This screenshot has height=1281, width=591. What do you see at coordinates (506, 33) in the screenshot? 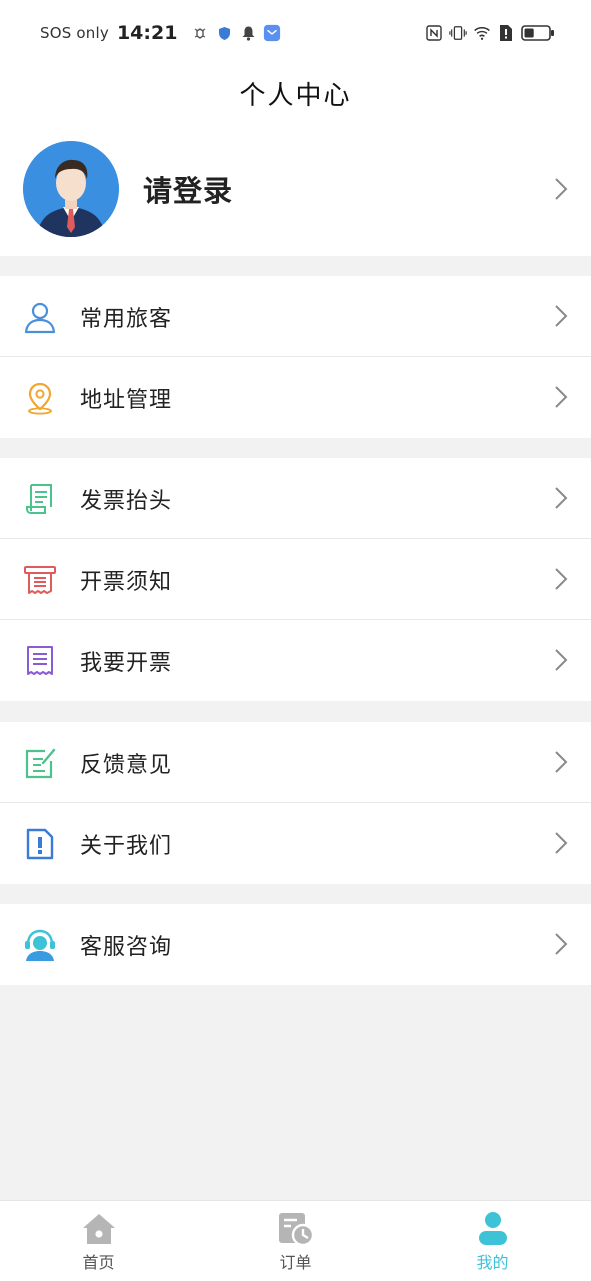
I see `sim-alert-icon` at bounding box center [506, 33].